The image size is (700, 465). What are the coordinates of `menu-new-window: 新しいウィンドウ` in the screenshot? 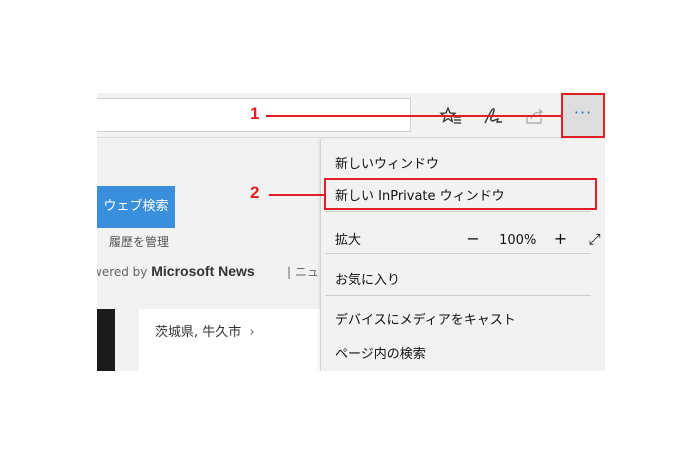 It's located at (387, 162).